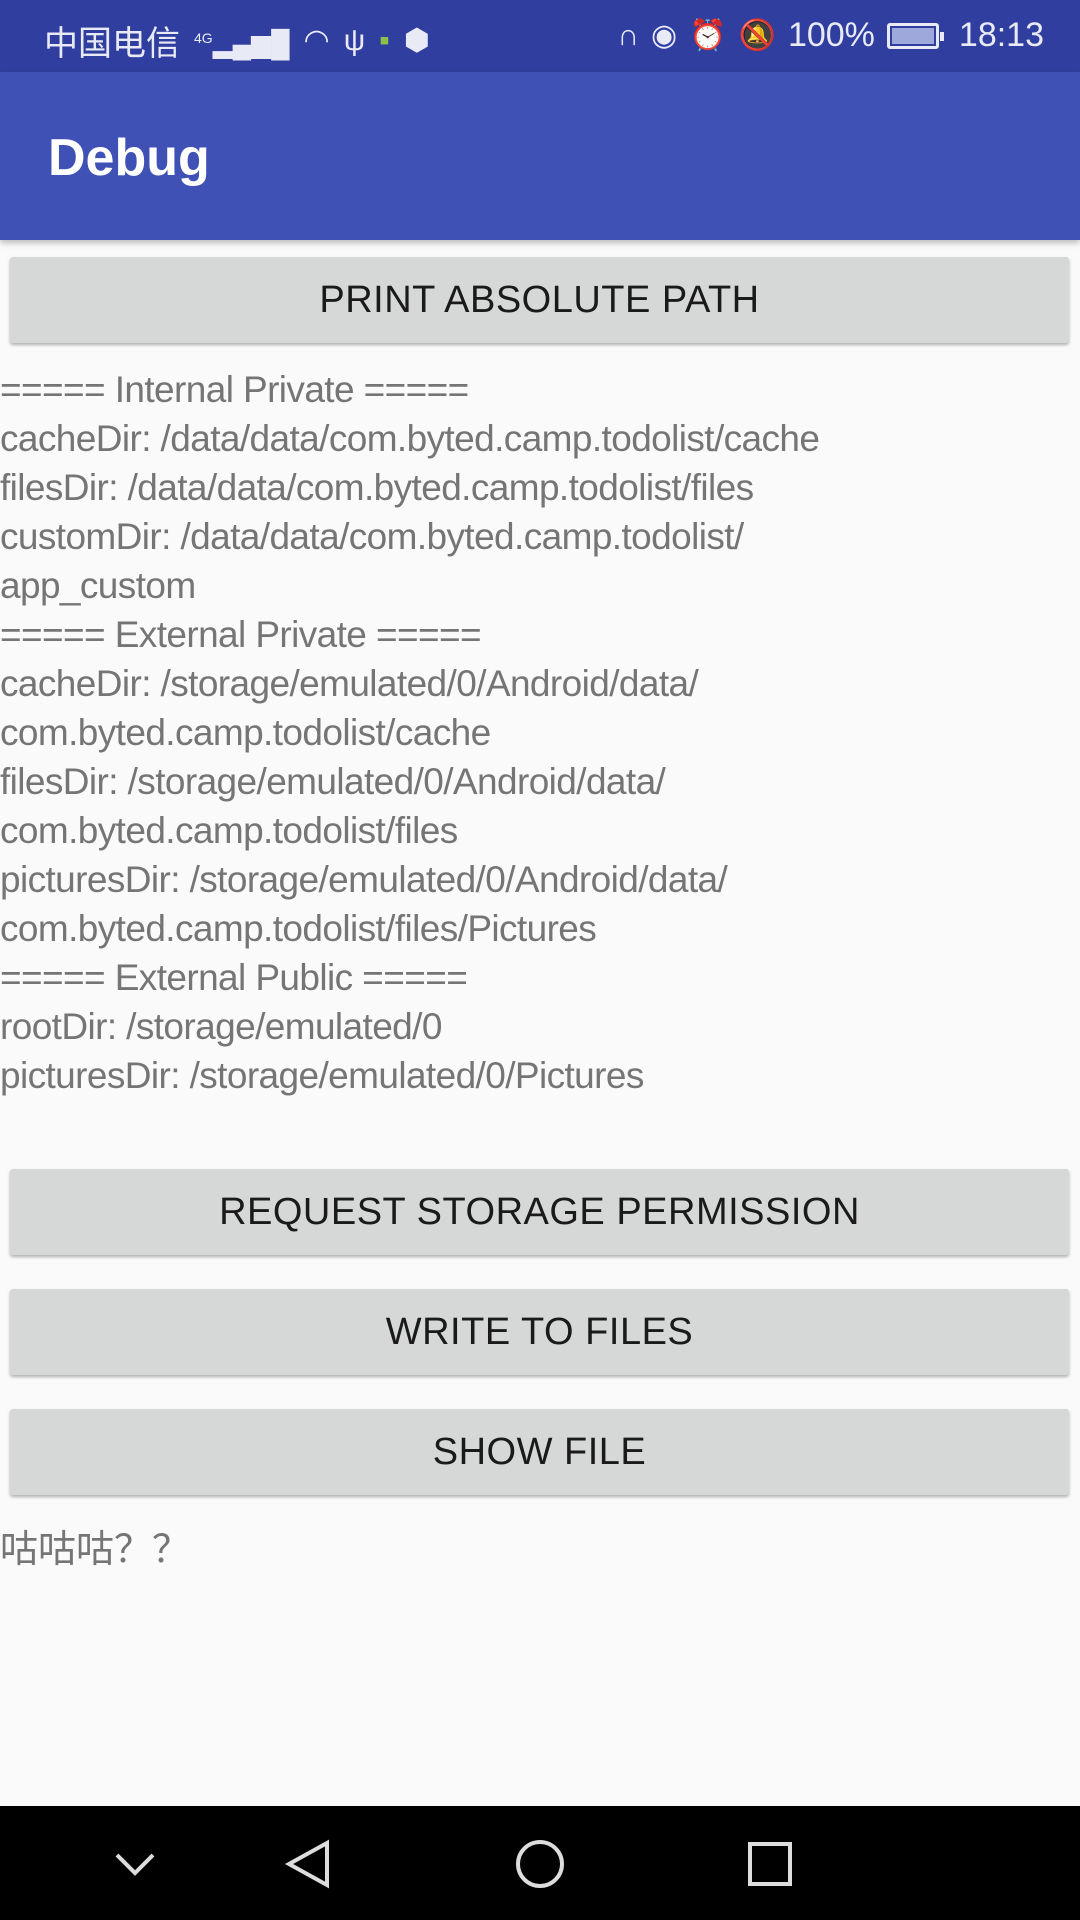 Image resolution: width=1080 pixels, height=1920 pixels. Describe the element at coordinates (912, 35) in the screenshot. I see `battery-level` at that location.